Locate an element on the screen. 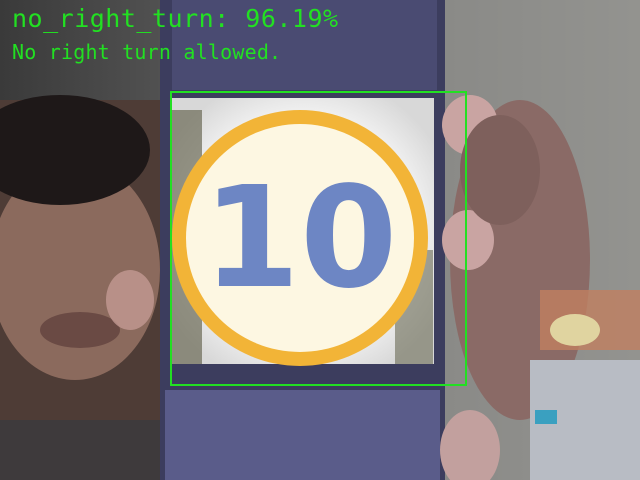 Image resolution: width=640 pixels, height=480 pixels. detection-label: no_right_turn: 96.19% is located at coordinates (175, 18).